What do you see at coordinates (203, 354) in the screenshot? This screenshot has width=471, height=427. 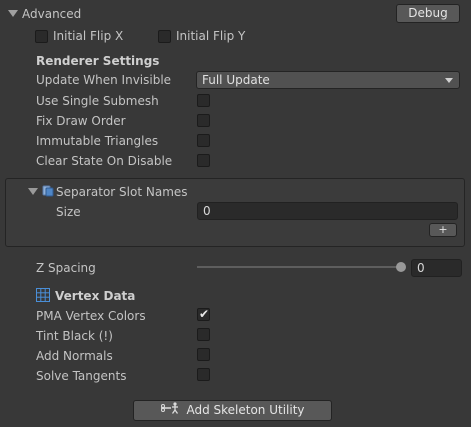 I see `add-normals-checkbox` at bounding box center [203, 354].